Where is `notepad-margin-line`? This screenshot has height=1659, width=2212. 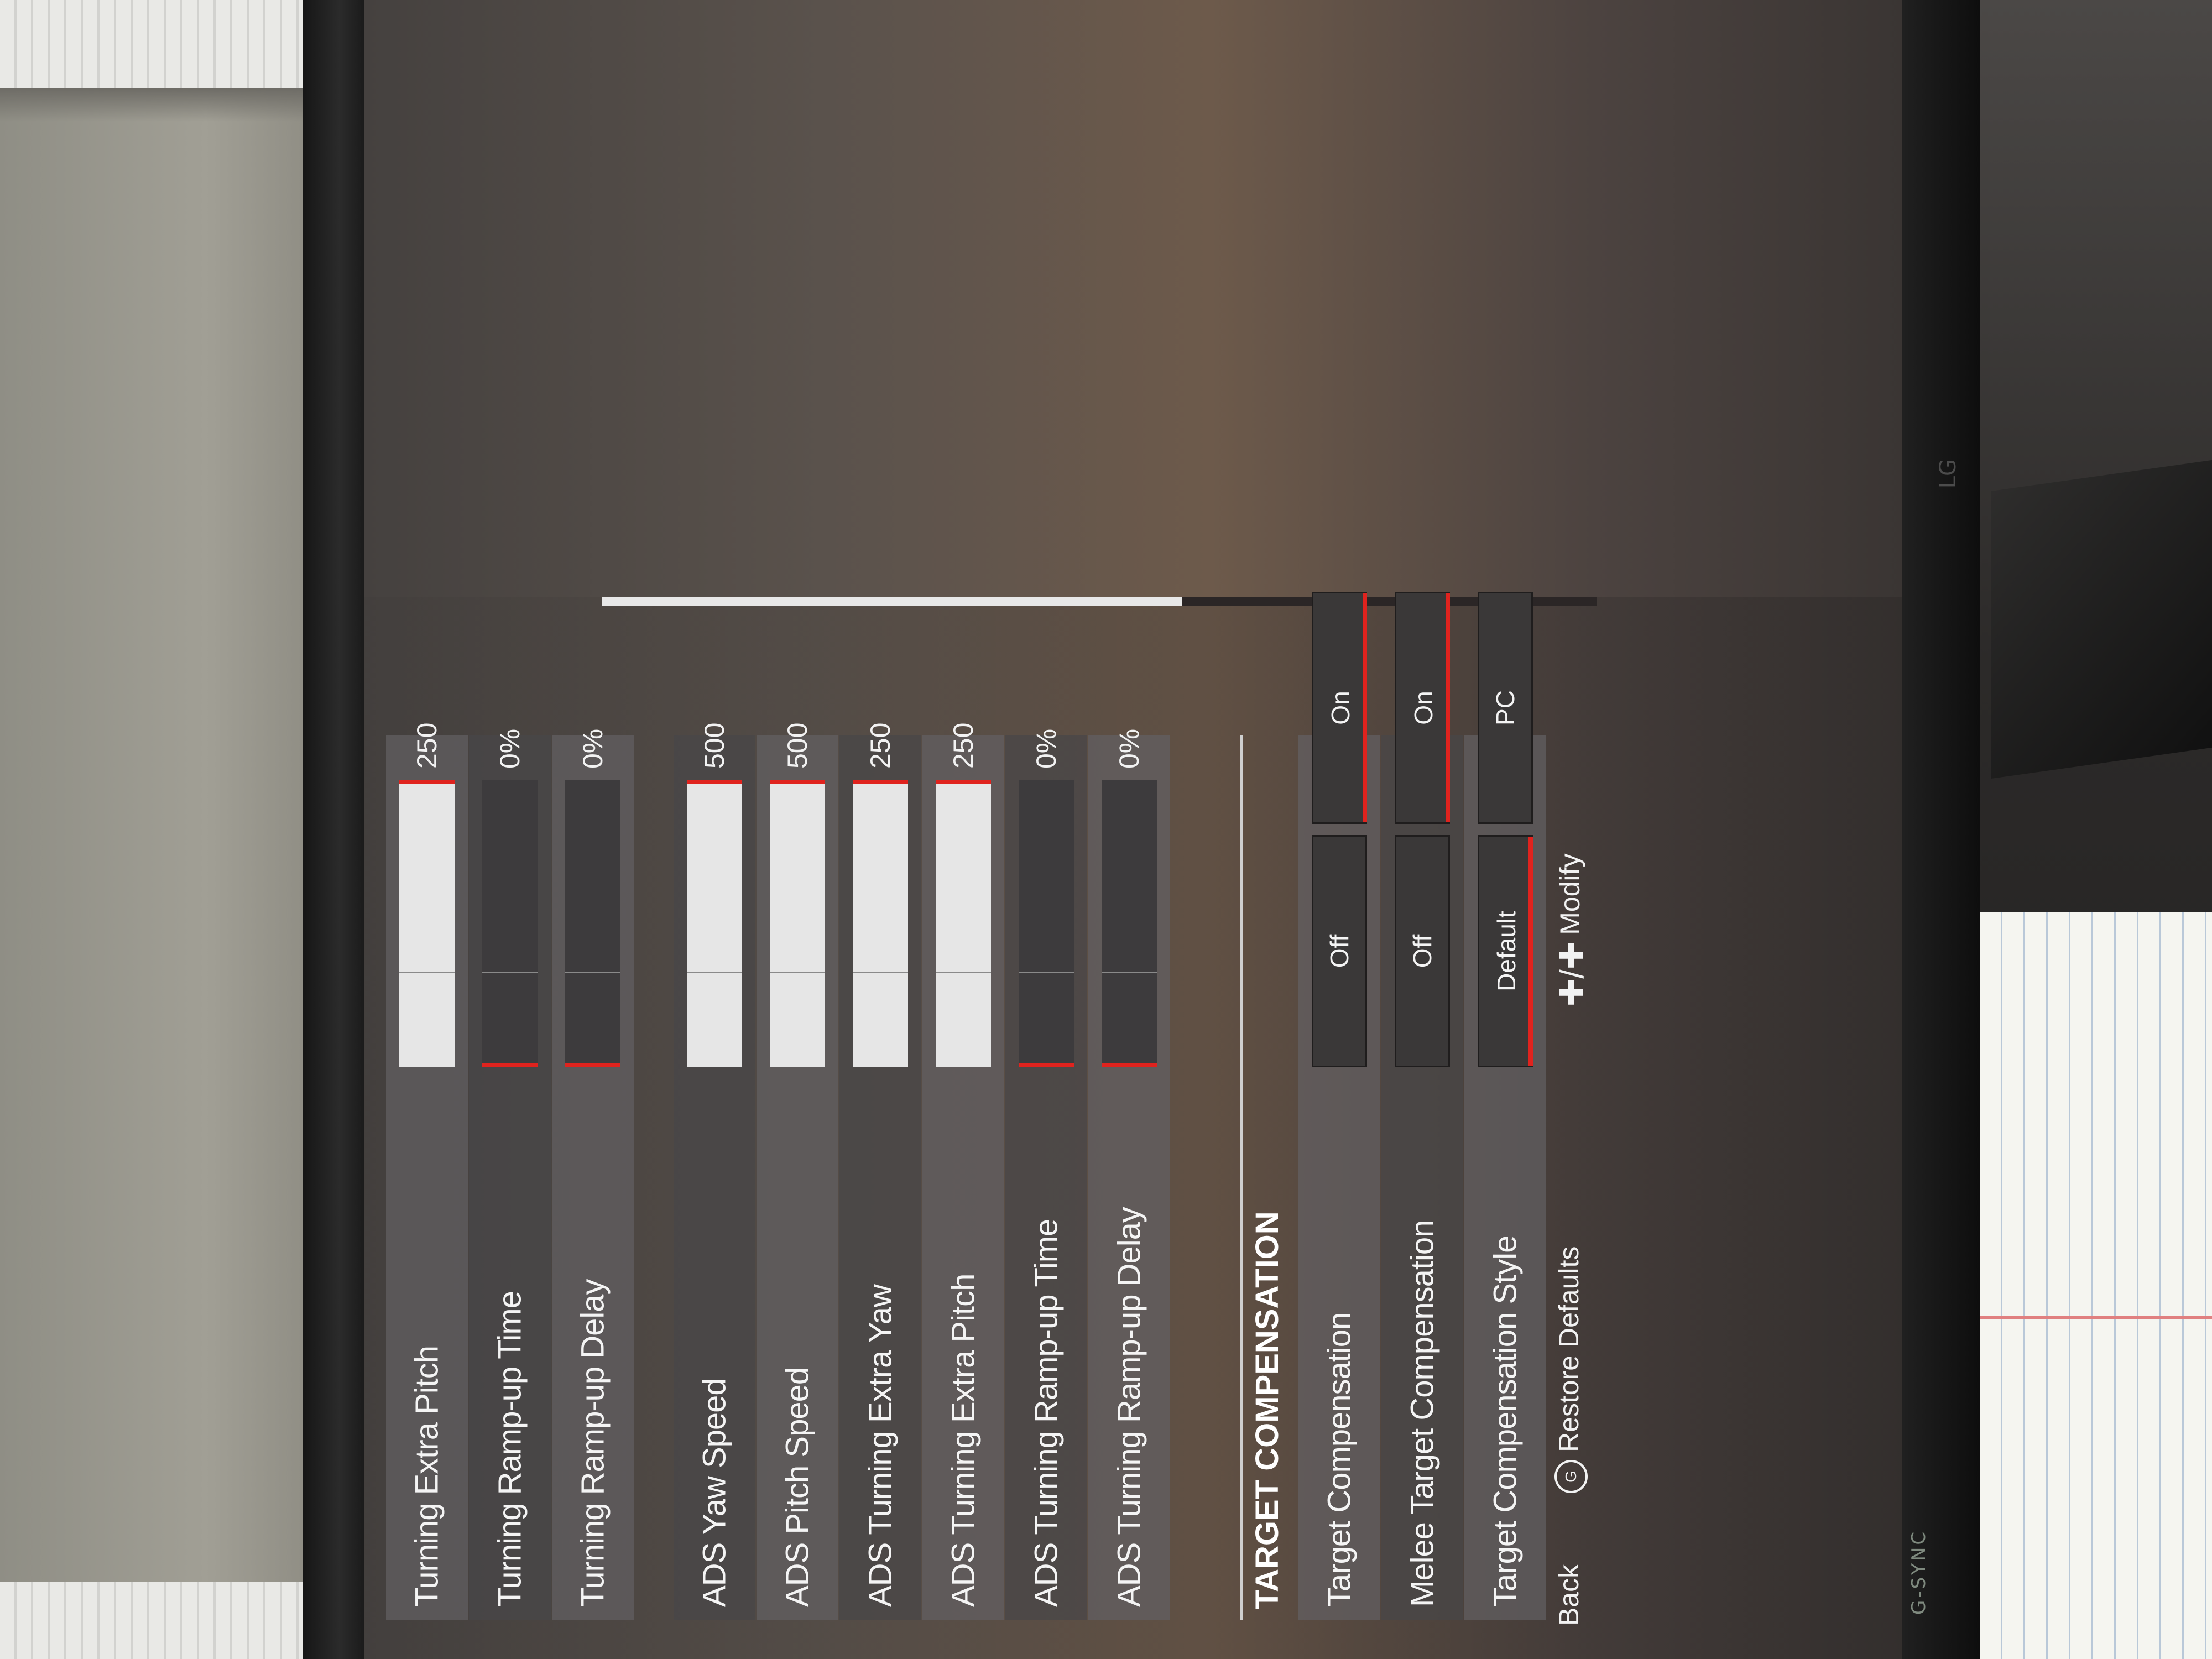 notepad-margin-line is located at coordinates (2096, 1318).